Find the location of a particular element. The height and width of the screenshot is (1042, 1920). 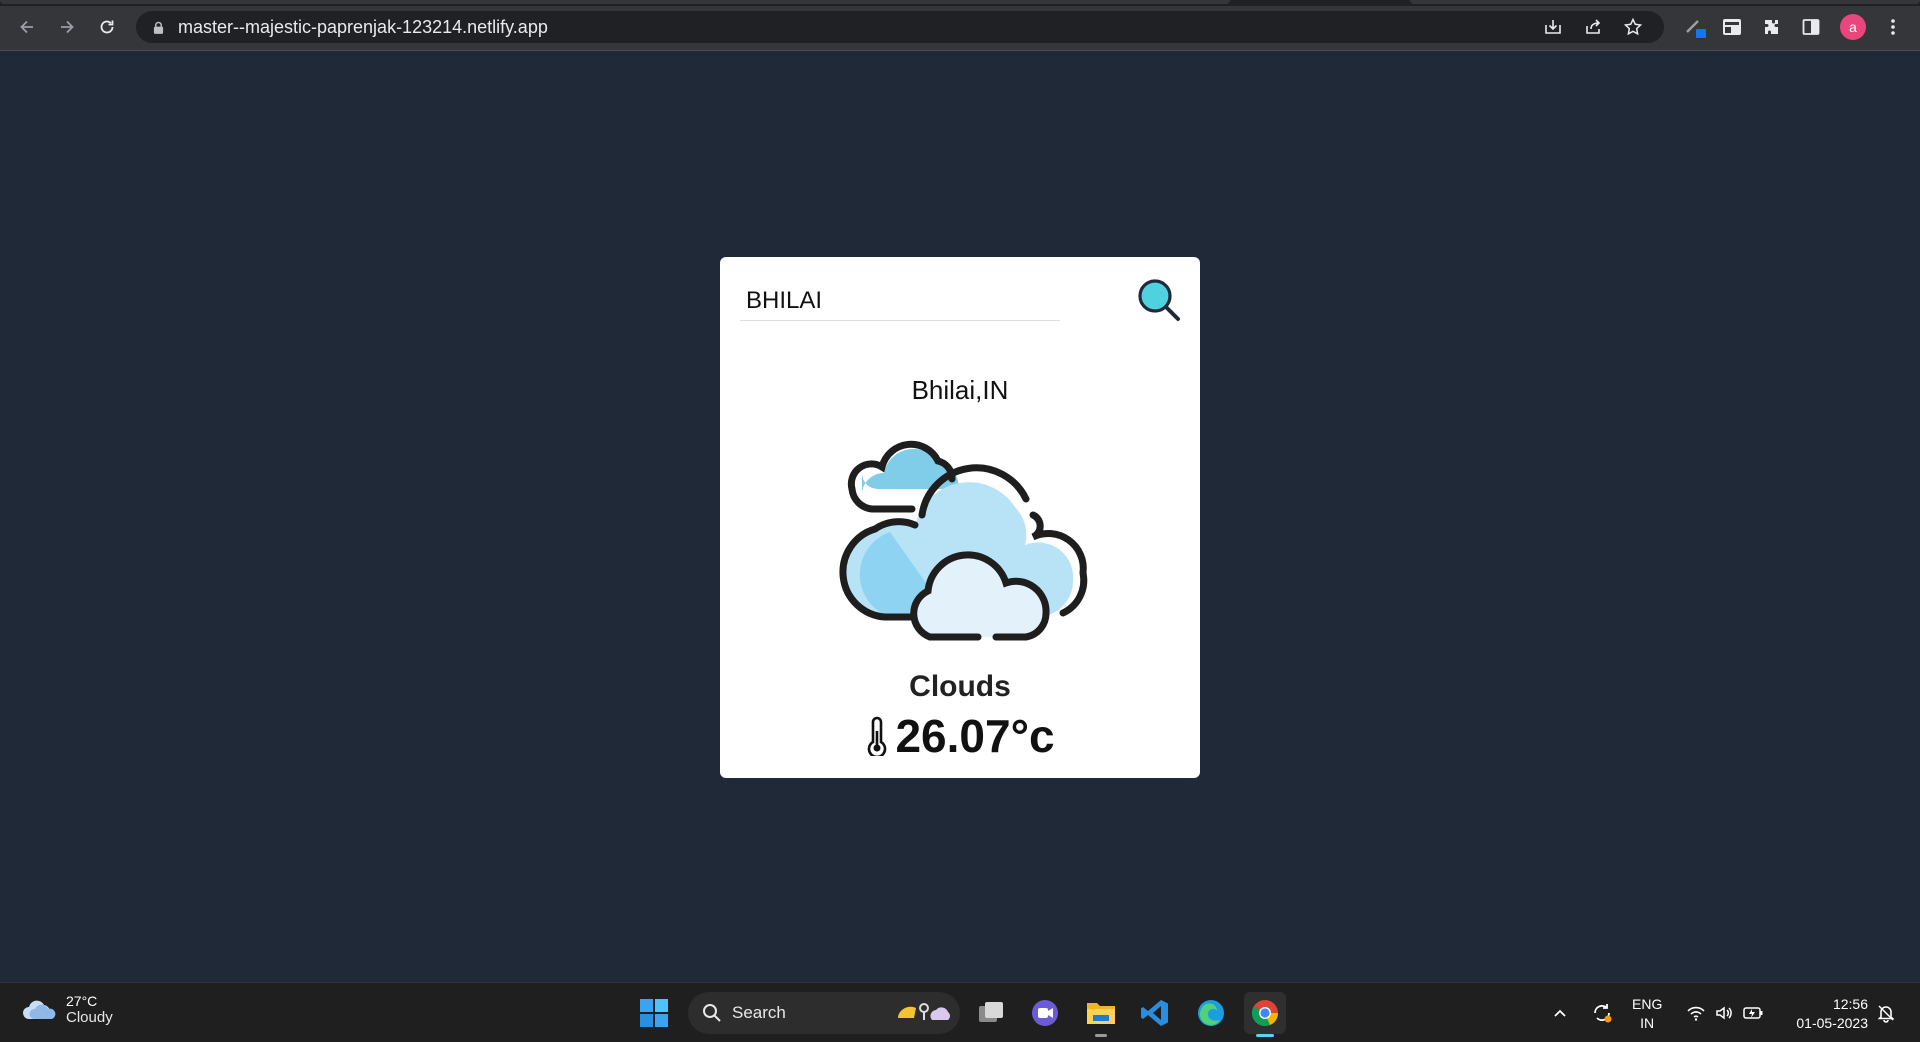

lock-icon is located at coordinates (158, 27).